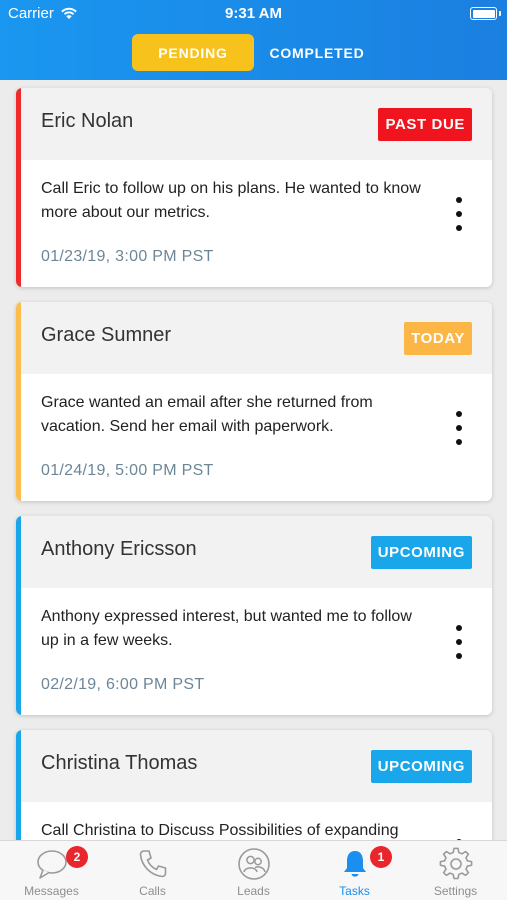  Describe the element at coordinates (152, 891) in the screenshot. I see `tab-label: Calls` at that location.